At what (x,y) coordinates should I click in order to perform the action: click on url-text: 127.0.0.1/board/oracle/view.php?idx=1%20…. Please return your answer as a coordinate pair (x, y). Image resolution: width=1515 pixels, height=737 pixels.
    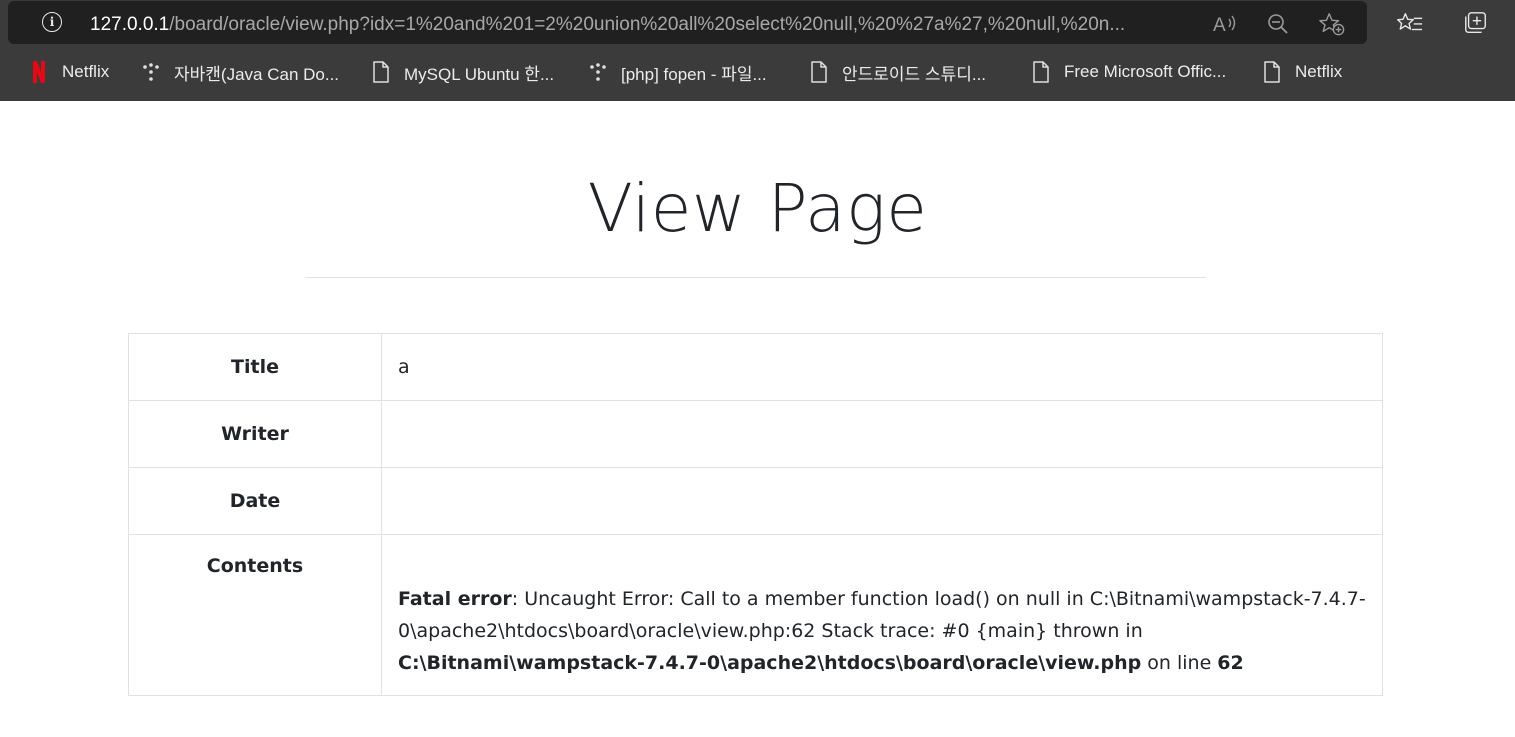
    Looking at the image, I should click on (649, 25).